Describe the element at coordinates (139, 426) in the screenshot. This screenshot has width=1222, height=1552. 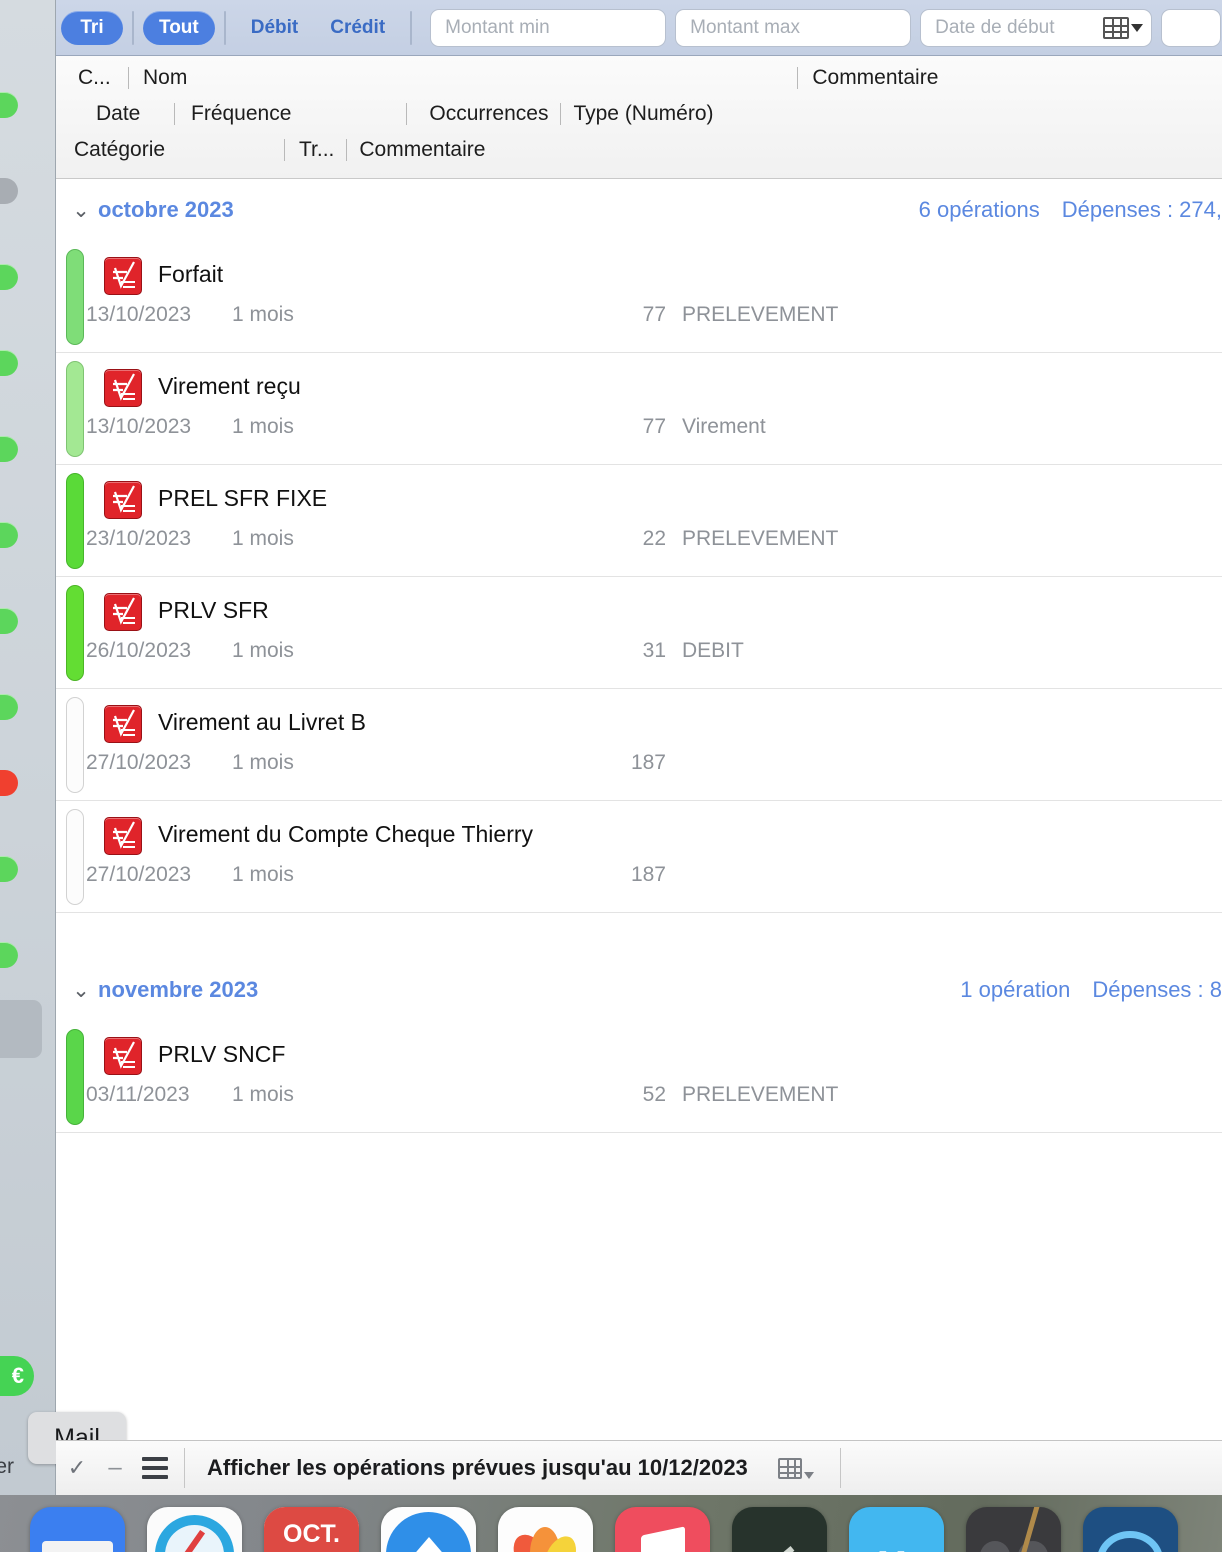
I see `operation-date: 13/10/2023` at that location.